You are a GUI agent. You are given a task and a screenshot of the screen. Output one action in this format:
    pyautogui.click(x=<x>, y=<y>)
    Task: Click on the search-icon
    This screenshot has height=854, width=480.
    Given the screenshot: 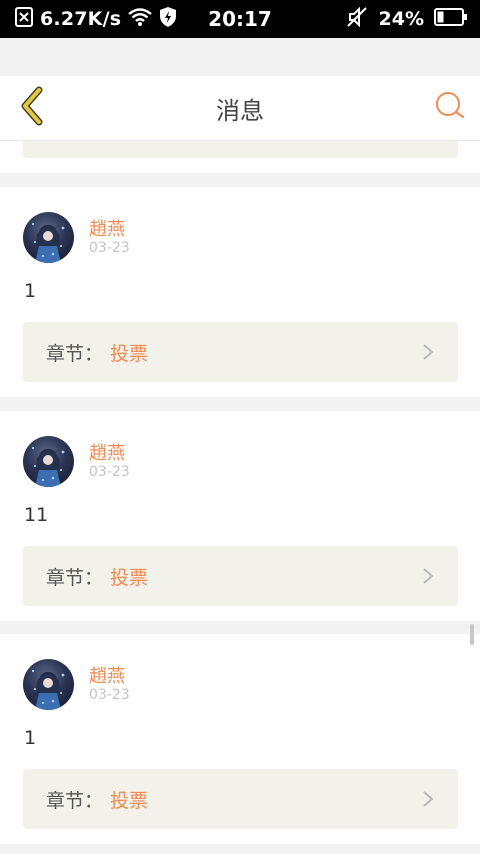 What is the action you would take?
    pyautogui.click(x=450, y=108)
    